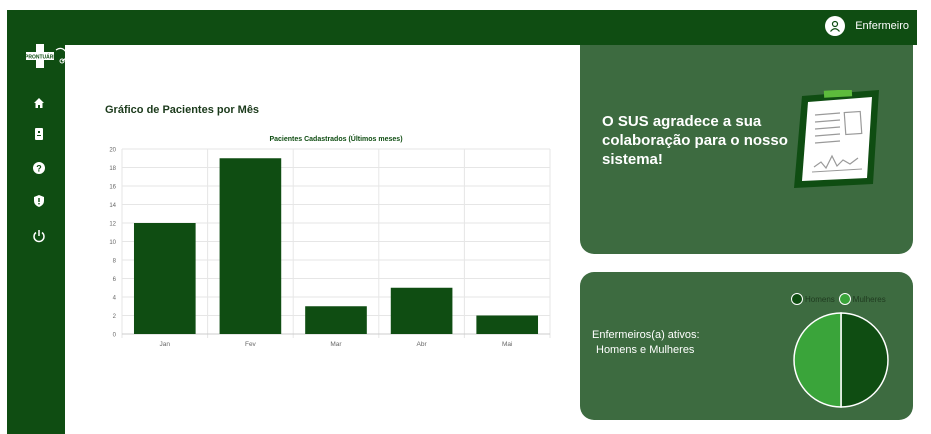  I want to click on pie-slice-homens, so click(864, 360).